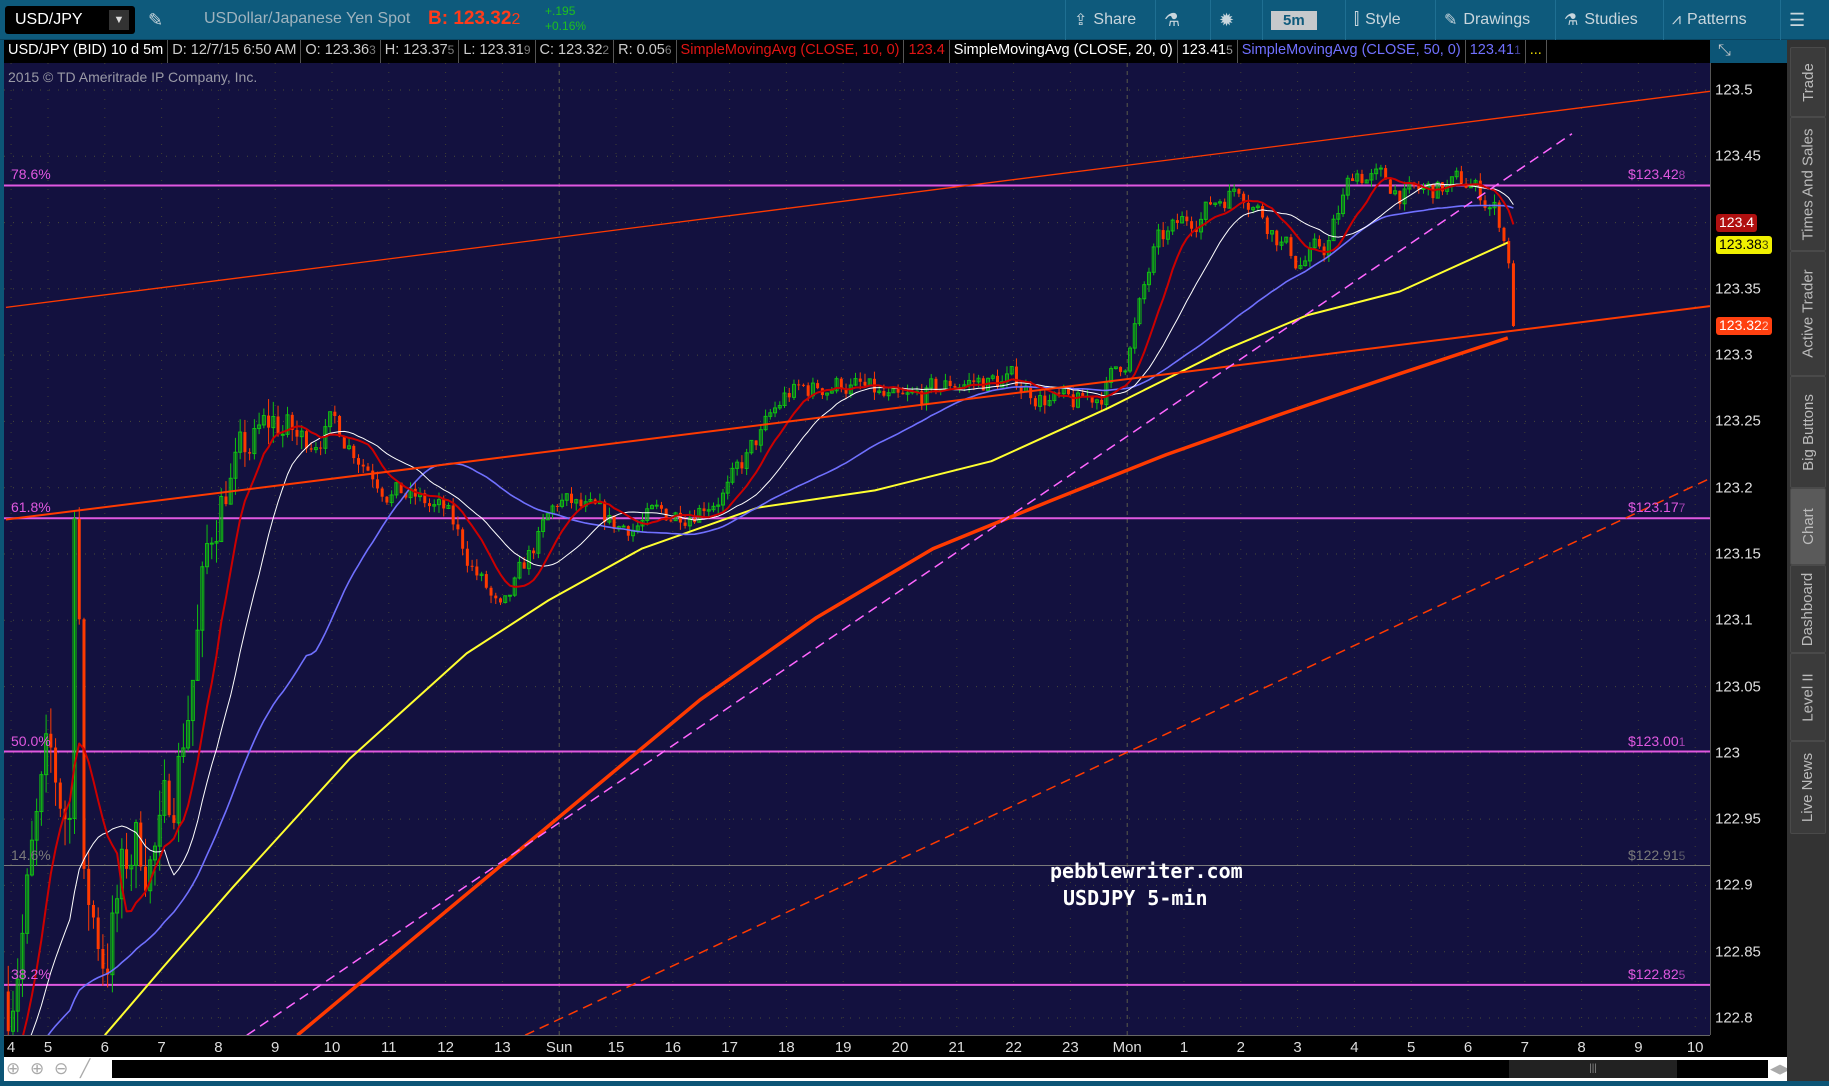 The image size is (1829, 1086). Describe the element at coordinates (1226, 20) in the screenshot. I see `gear-icon: ✹` at that location.